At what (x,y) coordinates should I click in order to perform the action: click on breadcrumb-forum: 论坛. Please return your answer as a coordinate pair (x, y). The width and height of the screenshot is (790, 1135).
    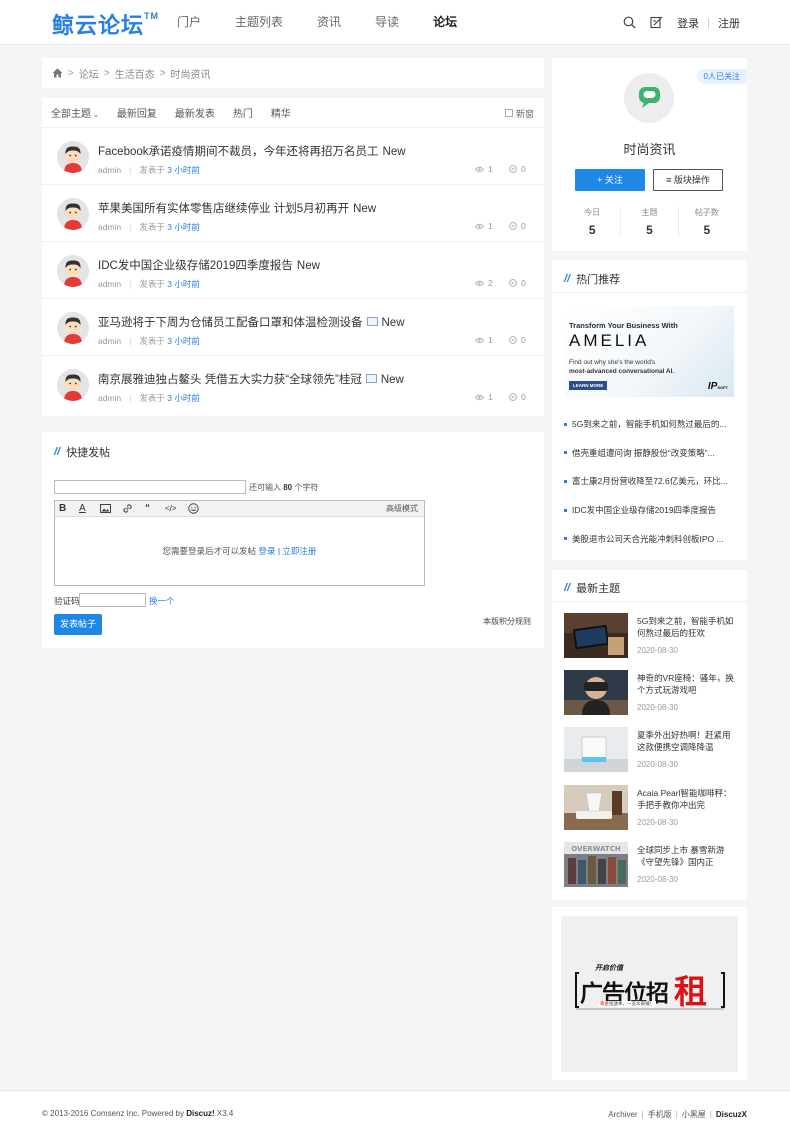
    Looking at the image, I should click on (89, 73).